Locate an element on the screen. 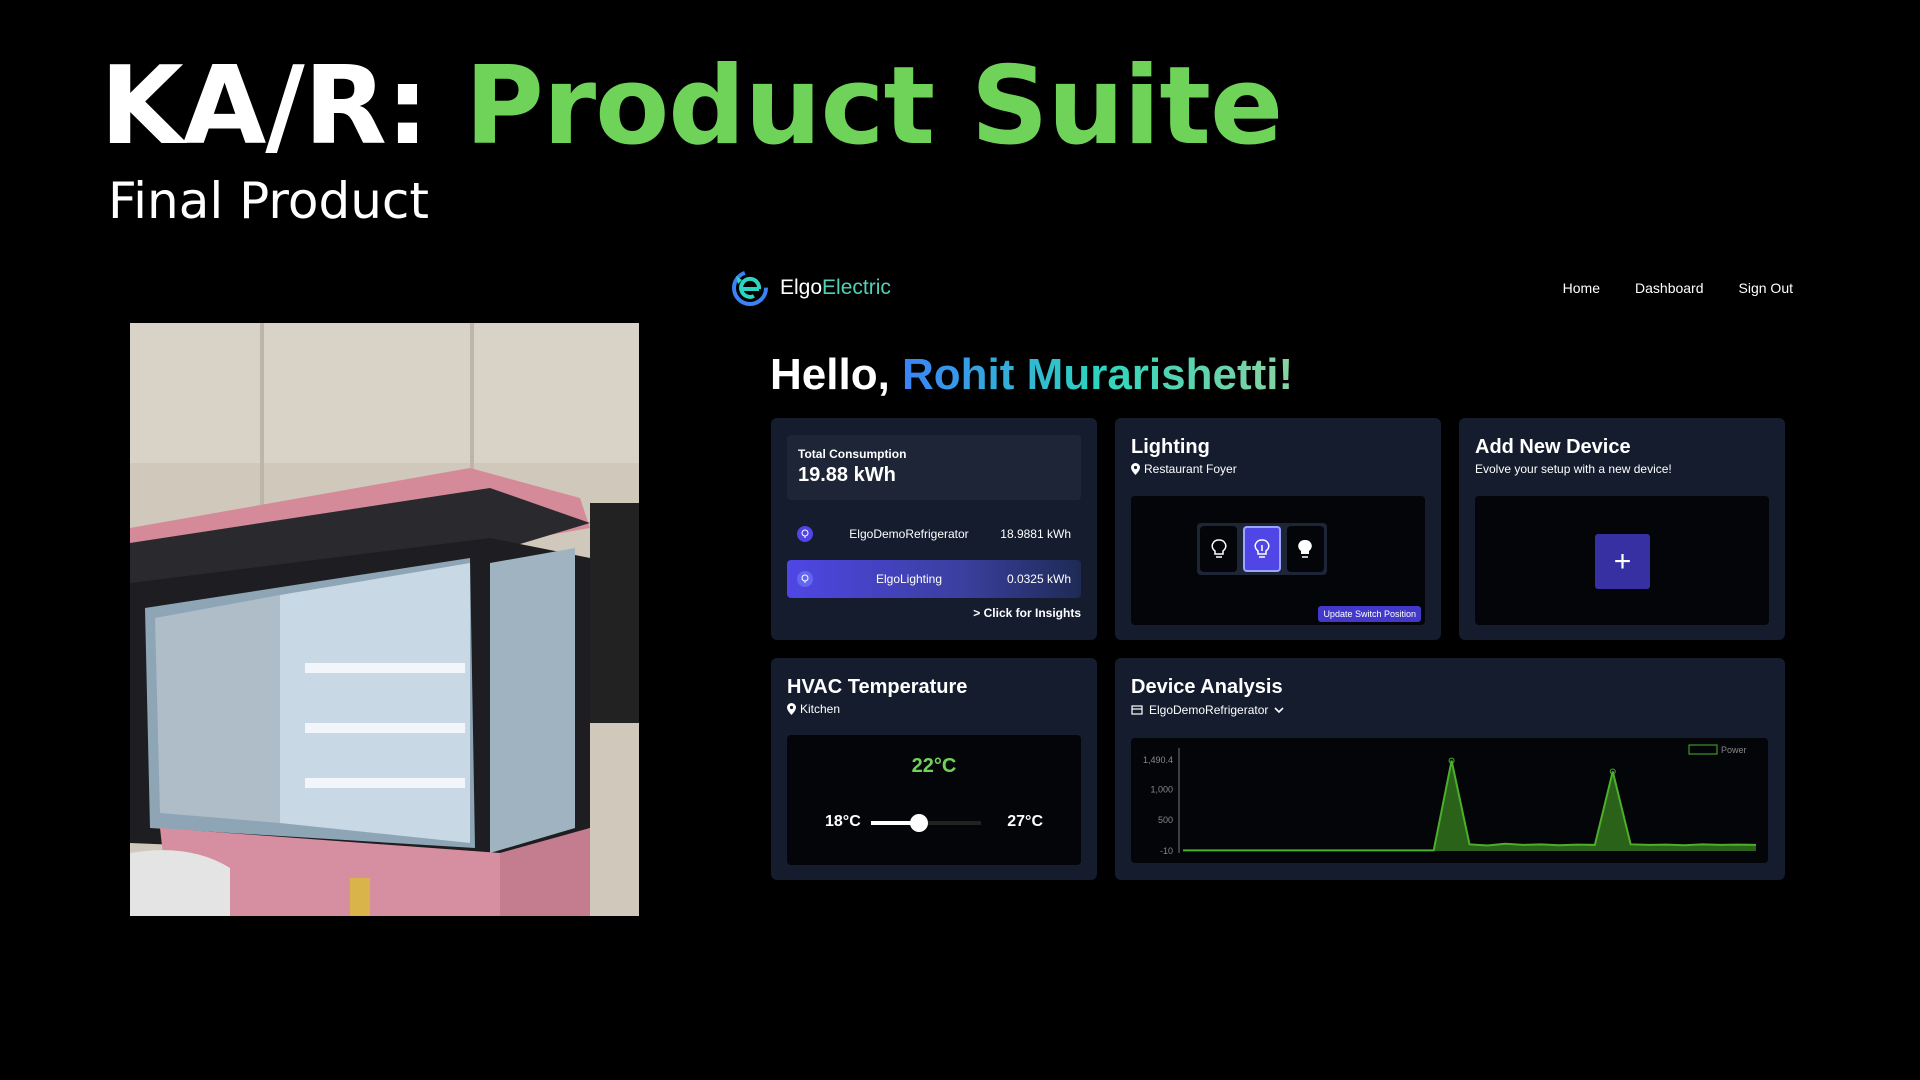 The image size is (1920, 1080). add-device-button: + is located at coordinates (1622, 561).